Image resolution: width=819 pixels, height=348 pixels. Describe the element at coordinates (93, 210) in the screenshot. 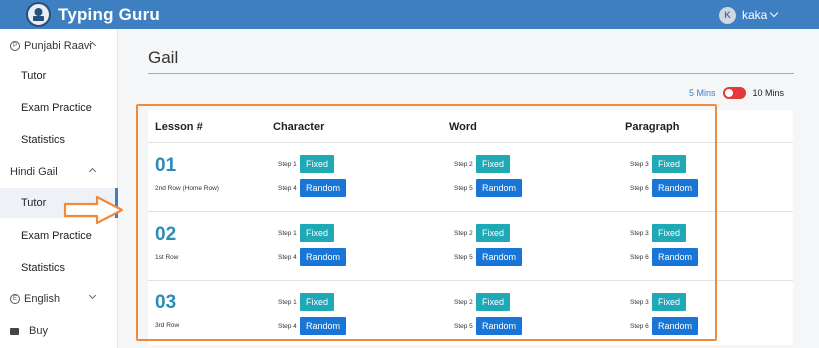

I see `orange-arrow-icon` at that location.